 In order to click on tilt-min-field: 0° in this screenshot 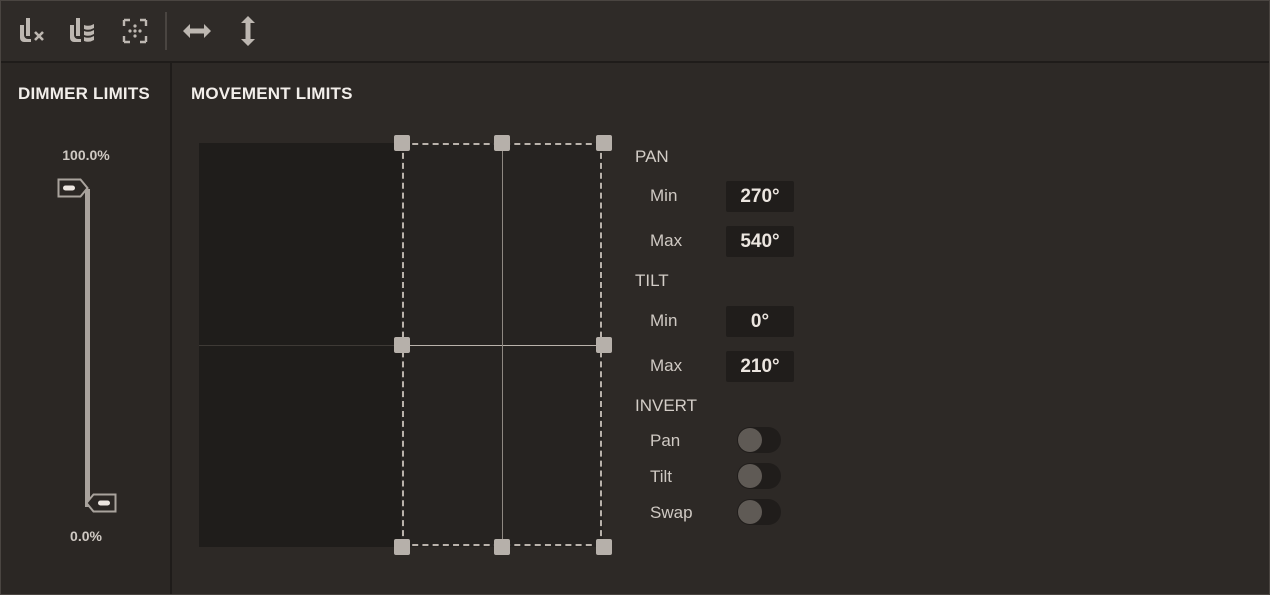, I will do `click(760, 321)`.